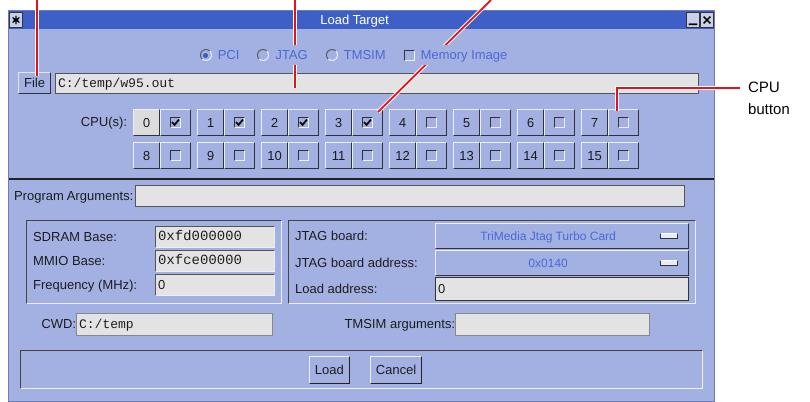 The image size is (810, 402). I want to click on program-arguments-label: Program Arguments:, so click(74, 196).